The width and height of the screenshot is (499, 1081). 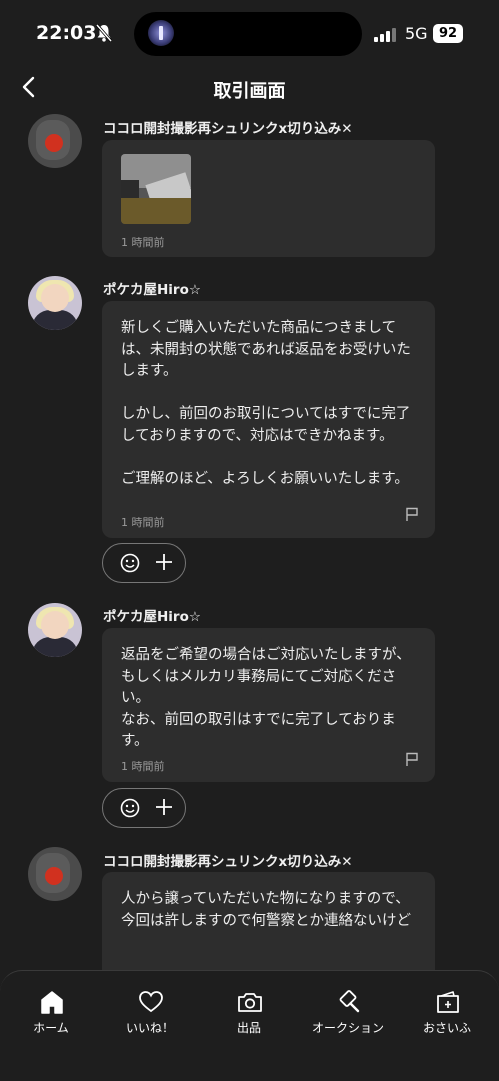 I want to click on dynamic-island, so click(x=248, y=34).